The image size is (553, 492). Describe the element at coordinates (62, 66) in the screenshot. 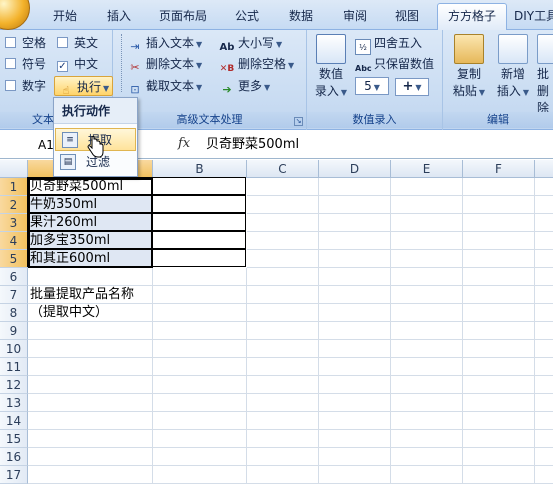

I see `checkbox-box-checked: ✓` at that location.